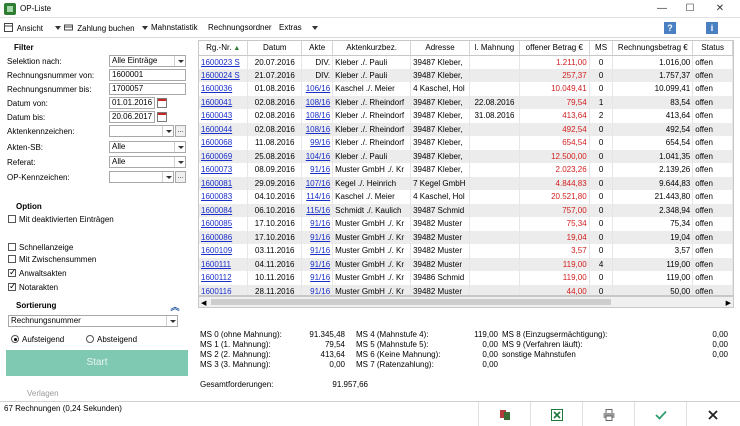  What do you see at coordinates (670, 28) in the screenshot?
I see `help-icon: ?` at bounding box center [670, 28].